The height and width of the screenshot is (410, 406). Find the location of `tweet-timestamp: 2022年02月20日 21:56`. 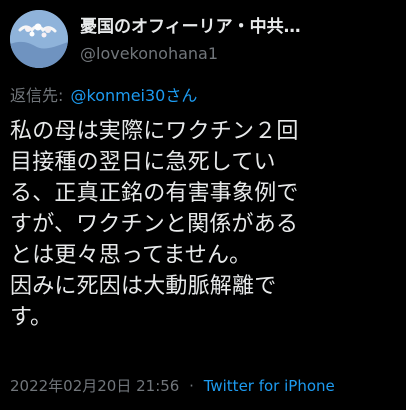

tweet-timestamp: 2022年02月20日 21:56 is located at coordinates (94, 386).